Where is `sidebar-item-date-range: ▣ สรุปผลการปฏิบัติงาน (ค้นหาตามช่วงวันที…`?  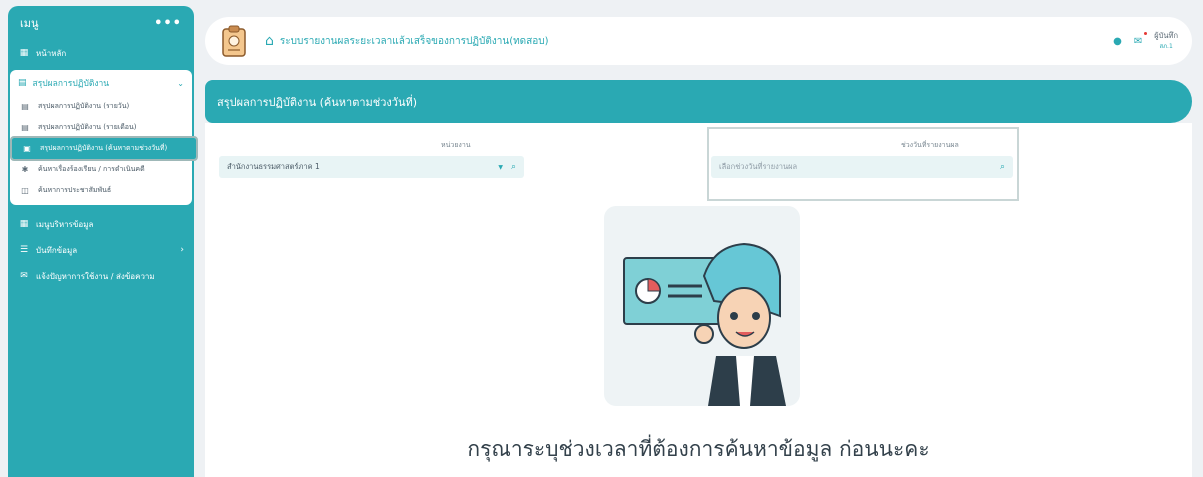 sidebar-item-date-range: ▣ สรุปผลการปฏิบัติงาน (ค้นหาตามช่วงวันที… is located at coordinates (104, 148).